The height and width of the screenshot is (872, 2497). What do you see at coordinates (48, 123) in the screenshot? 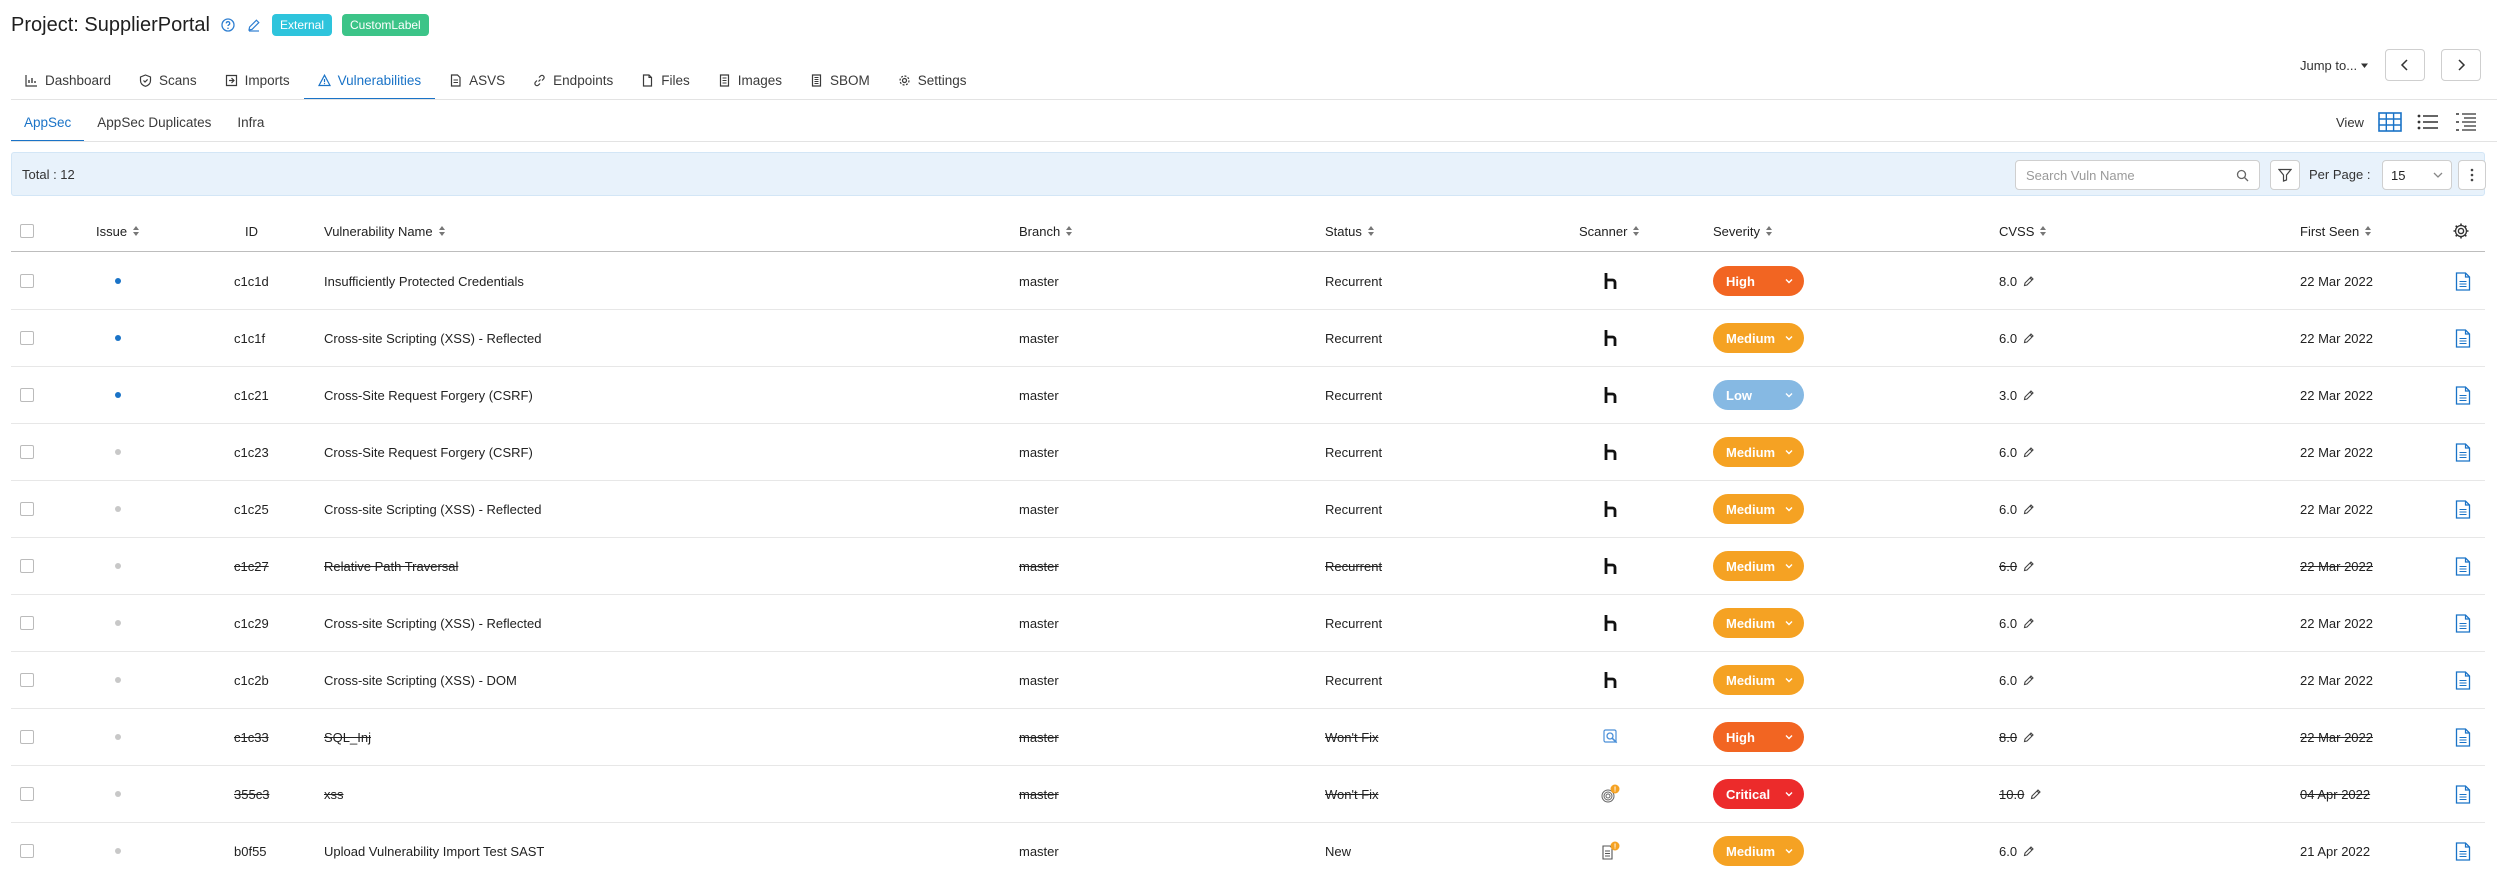
I see `subtab-appsec: AppSec` at bounding box center [48, 123].